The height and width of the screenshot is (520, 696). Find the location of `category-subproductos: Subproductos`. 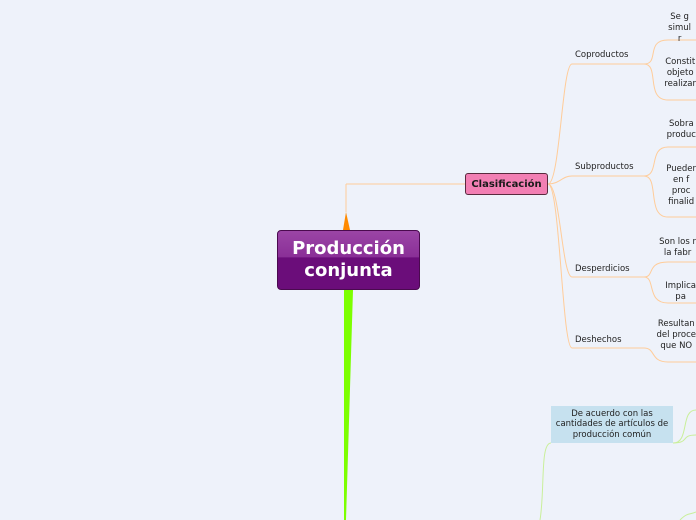

category-subproductos: Subproductos is located at coordinates (604, 167).